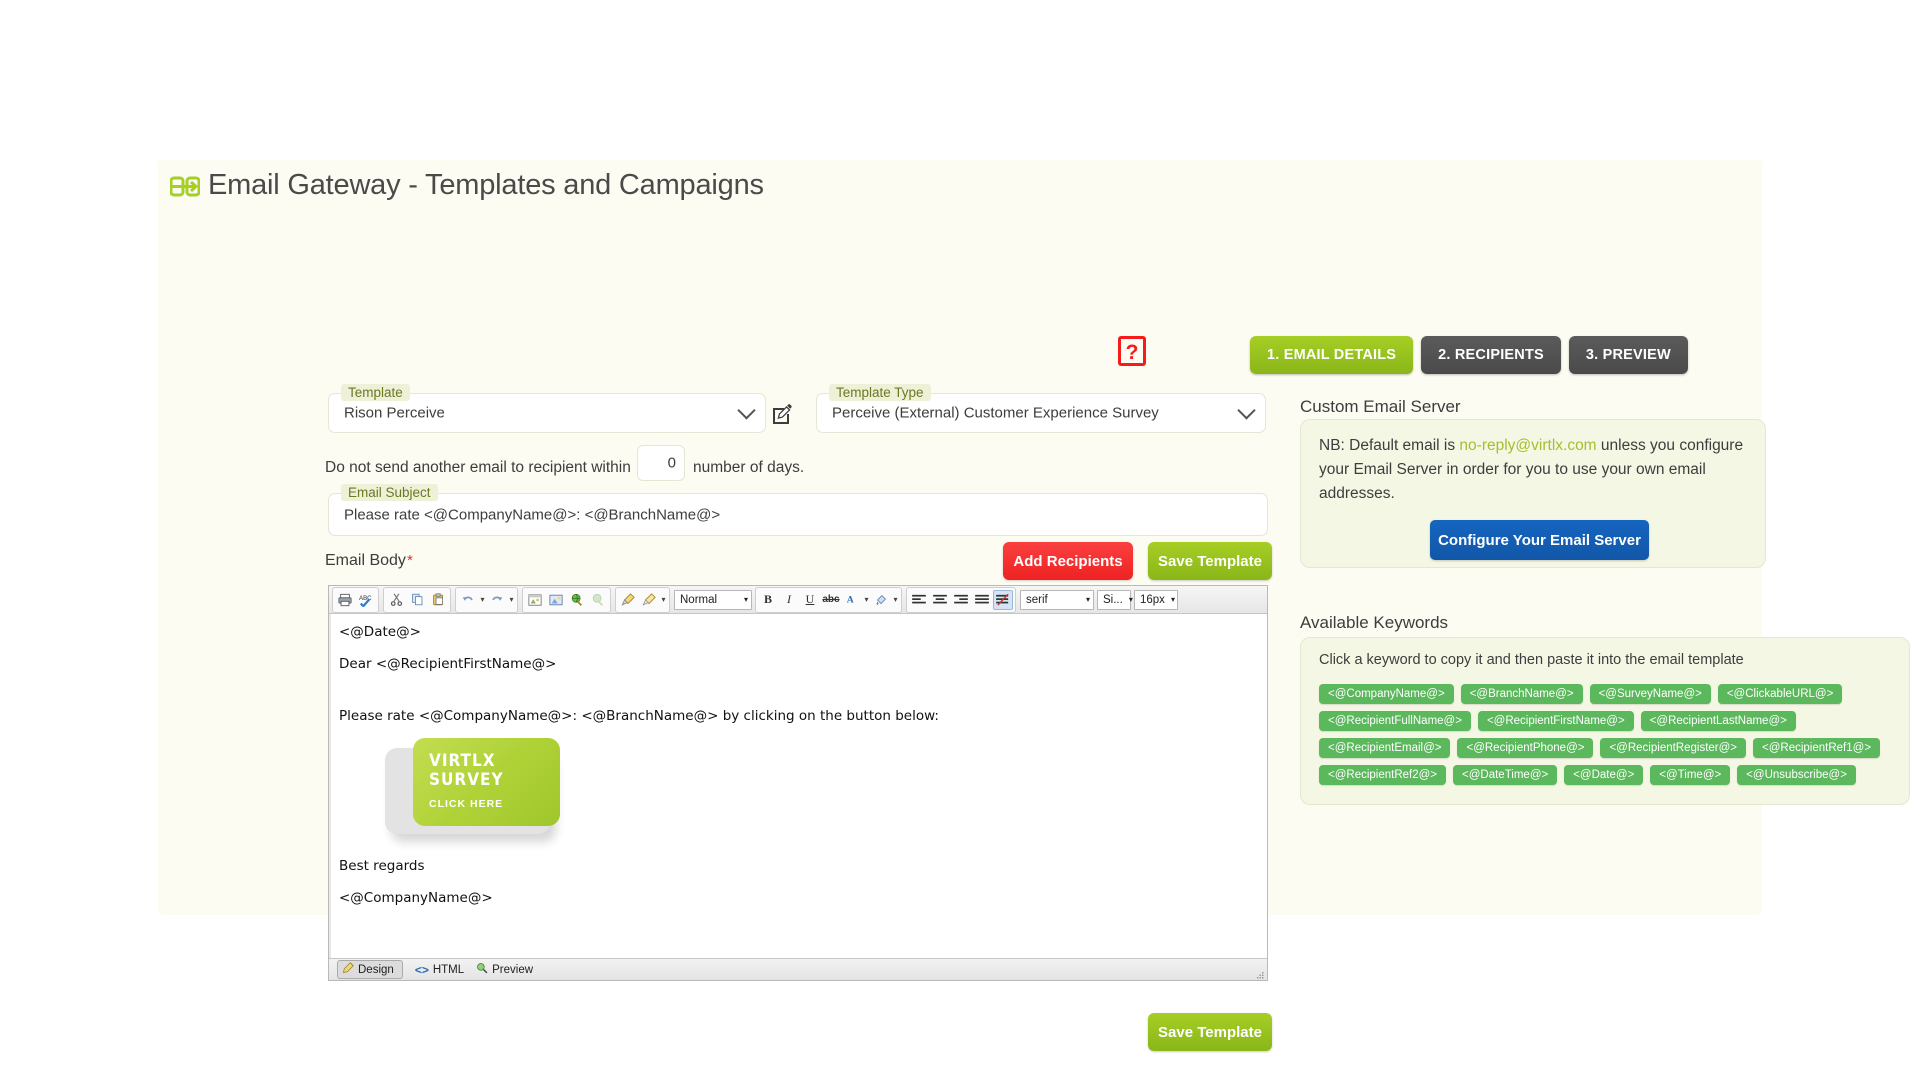 This screenshot has height=1080, width=1920. I want to click on tab-recipients: 2. RECIPIENTS, so click(1491, 355).